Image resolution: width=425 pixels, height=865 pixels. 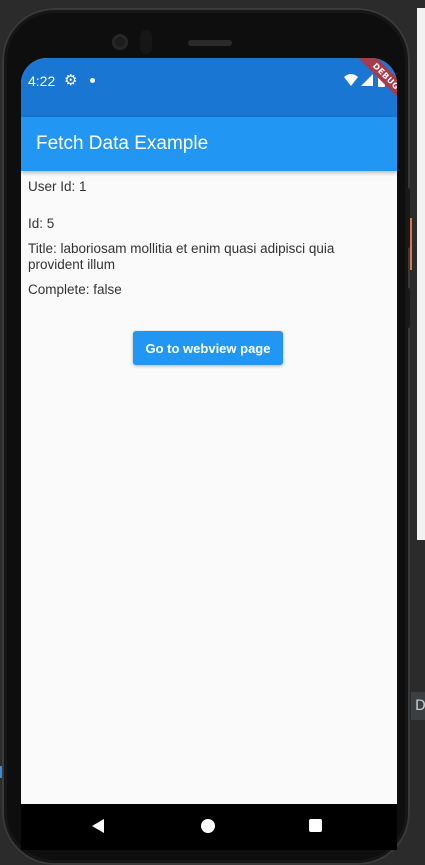 What do you see at coordinates (408, 308) in the screenshot?
I see `power-button` at bounding box center [408, 308].